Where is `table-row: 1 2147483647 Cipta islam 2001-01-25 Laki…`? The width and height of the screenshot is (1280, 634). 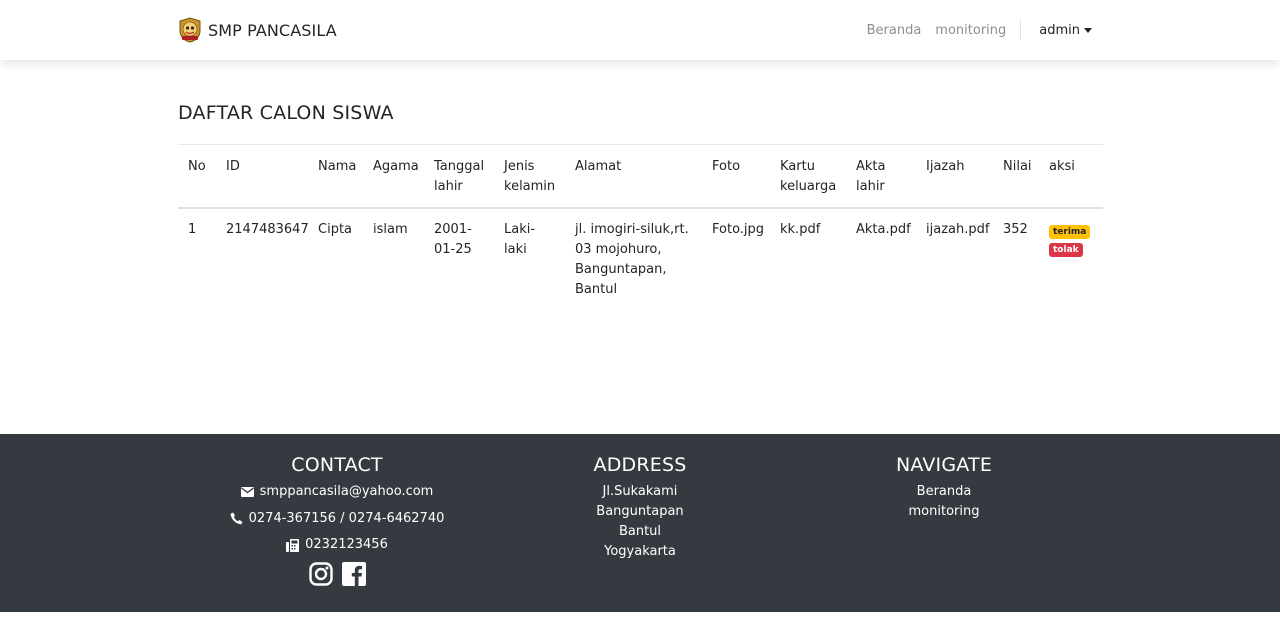 table-row: 1 2147483647 Cipta islam 2001-01-25 Laki… is located at coordinates (640, 258).